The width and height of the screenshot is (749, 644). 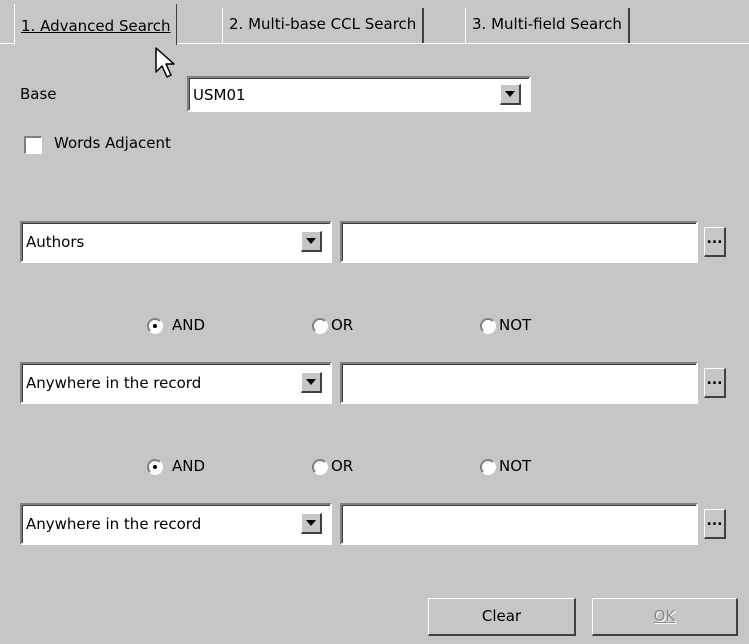 I want to click on field-select-2-value: Anywhere in the record, so click(x=114, y=383).